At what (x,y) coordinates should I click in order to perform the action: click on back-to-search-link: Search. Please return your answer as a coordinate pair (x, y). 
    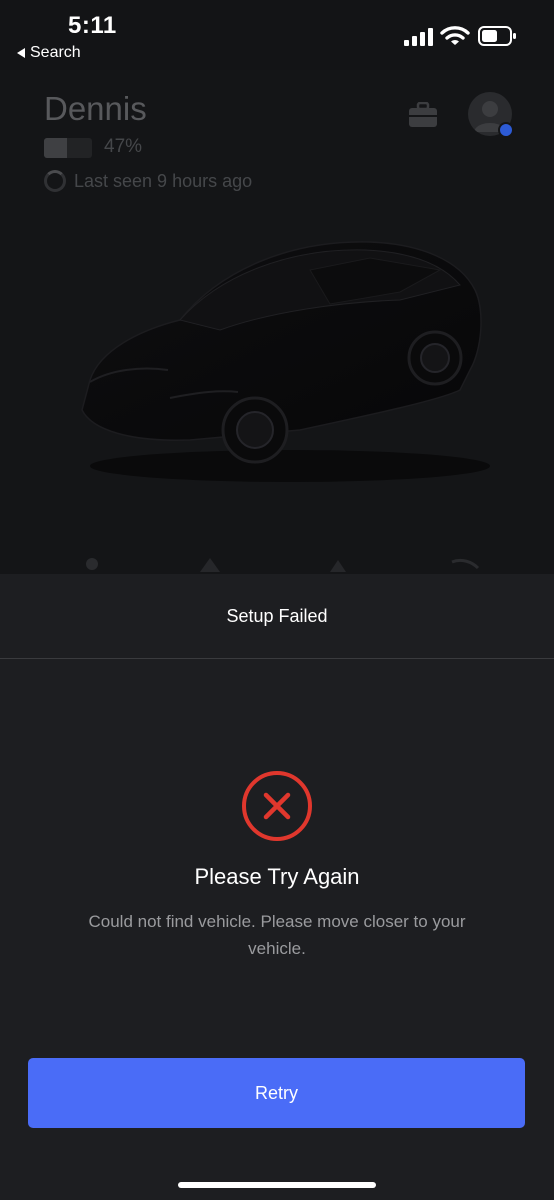
    Looking at the image, I should click on (49, 53).